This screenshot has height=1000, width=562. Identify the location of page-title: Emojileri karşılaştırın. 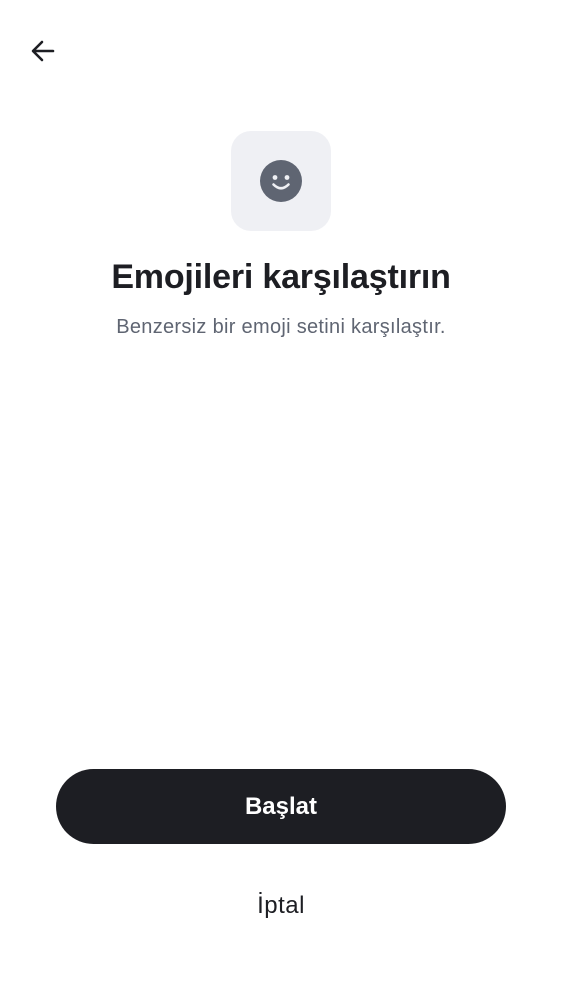
(281, 277).